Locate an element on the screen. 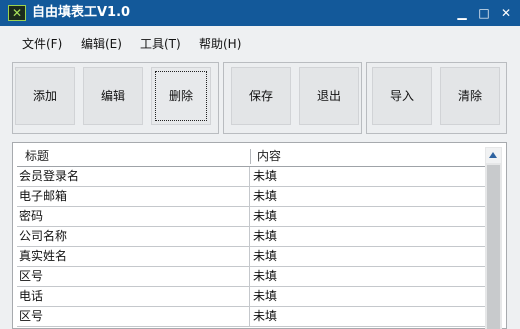  row-title: 公司名称 is located at coordinates (43, 236).